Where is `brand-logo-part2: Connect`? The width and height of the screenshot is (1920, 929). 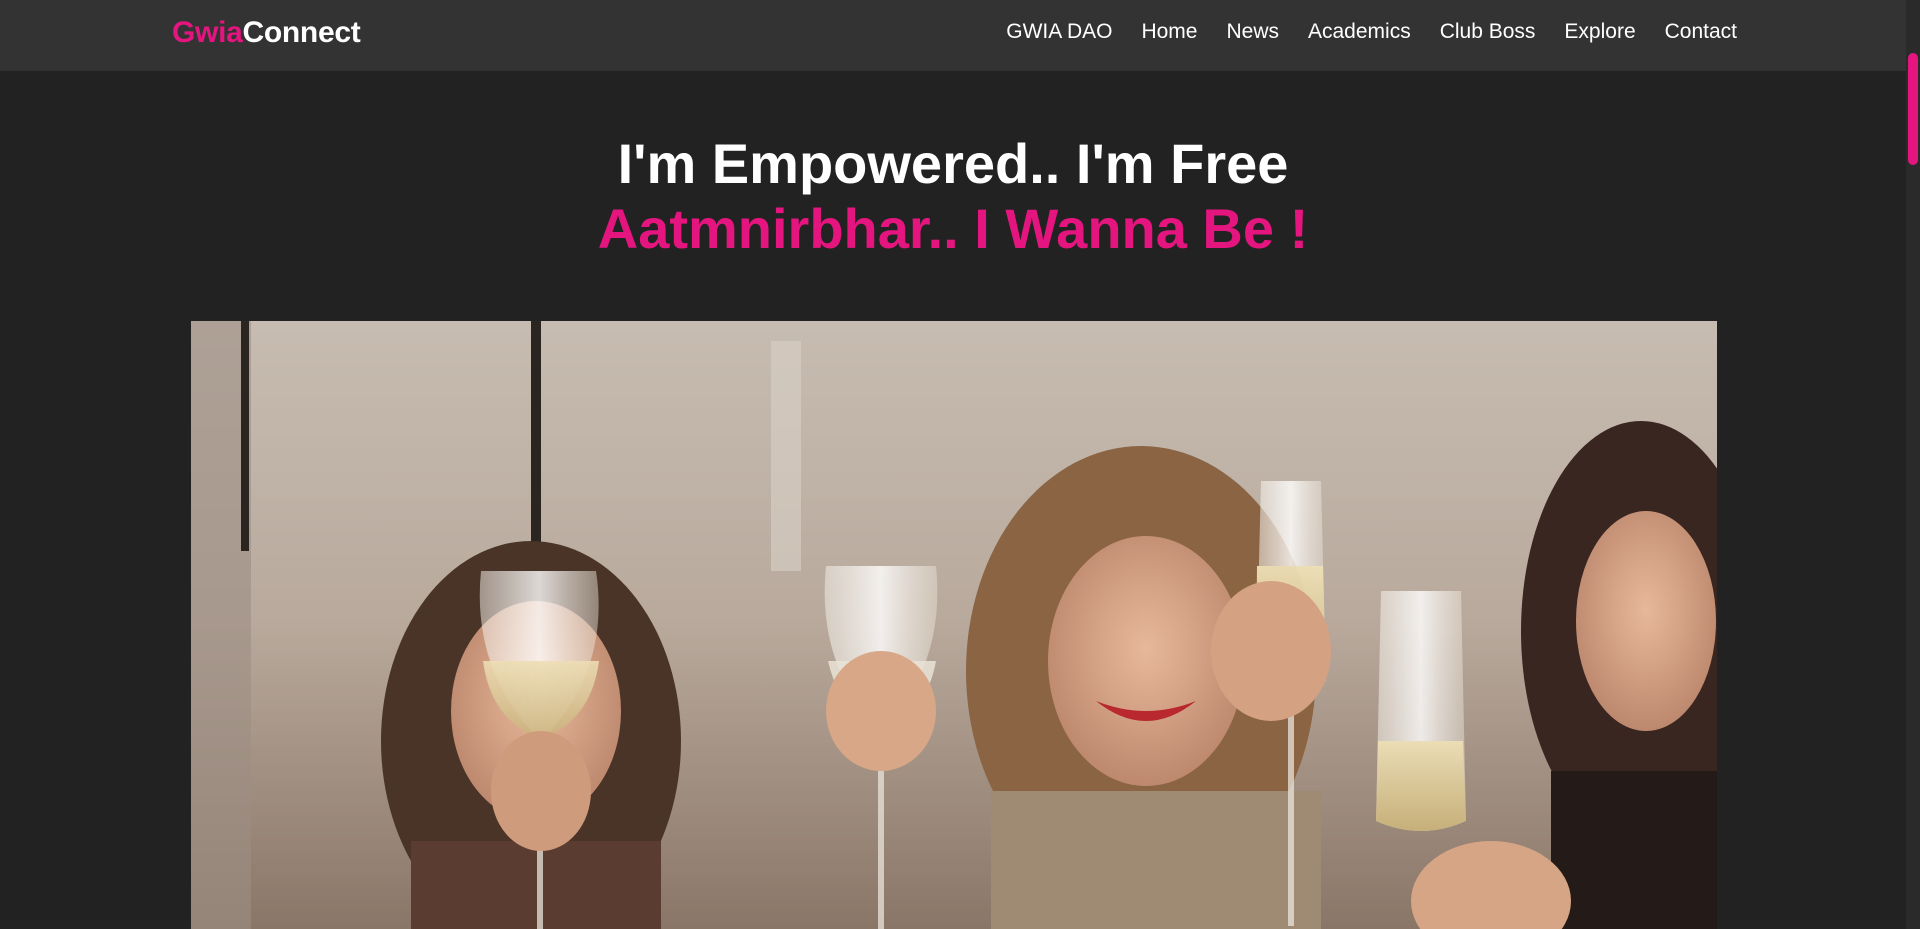
brand-logo-part2: Connect is located at coordinates (301, 32).